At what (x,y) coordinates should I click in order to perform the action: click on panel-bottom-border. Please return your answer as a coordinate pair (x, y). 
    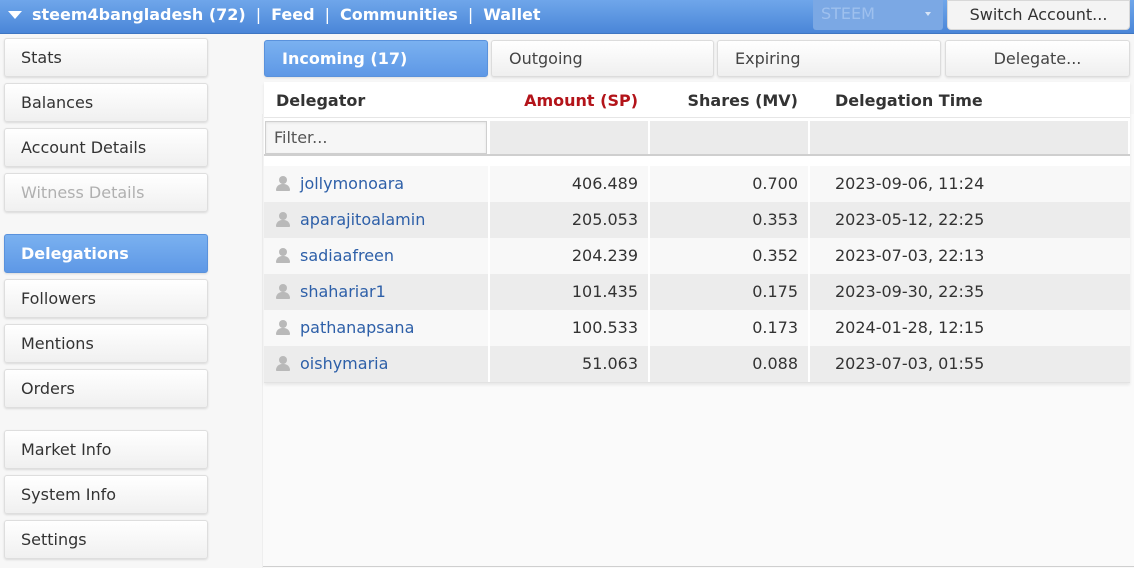
    Looking at the image, I should click on (698, 566).